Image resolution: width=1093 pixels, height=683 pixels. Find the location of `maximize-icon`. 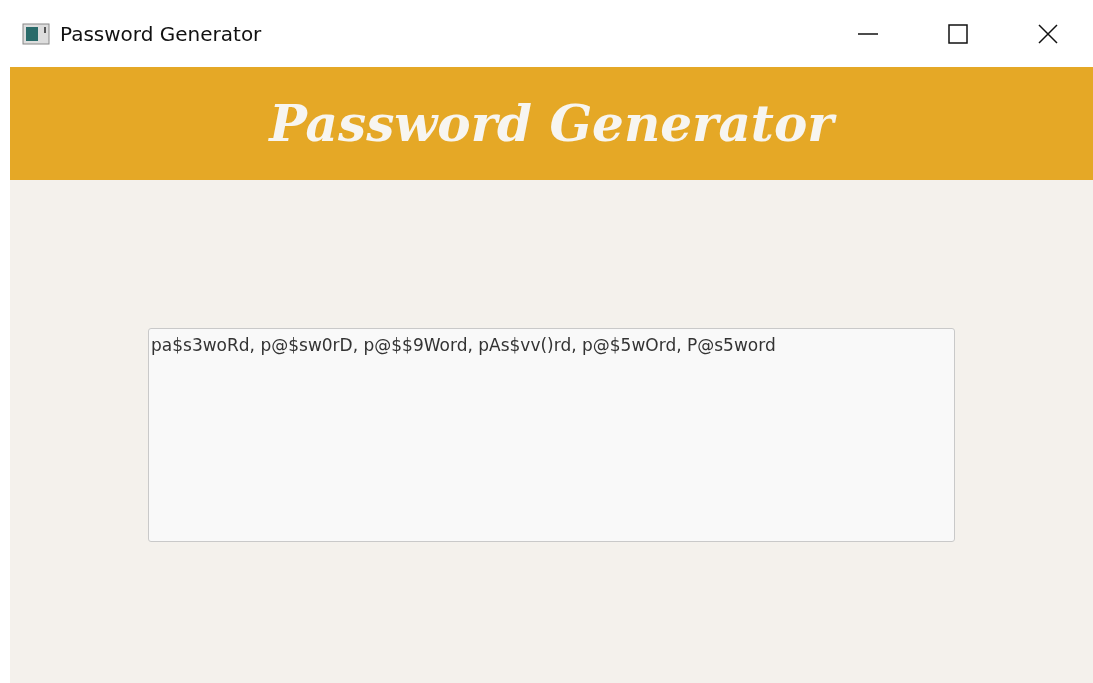

maximize-icon is located at coordinates (958, 33).